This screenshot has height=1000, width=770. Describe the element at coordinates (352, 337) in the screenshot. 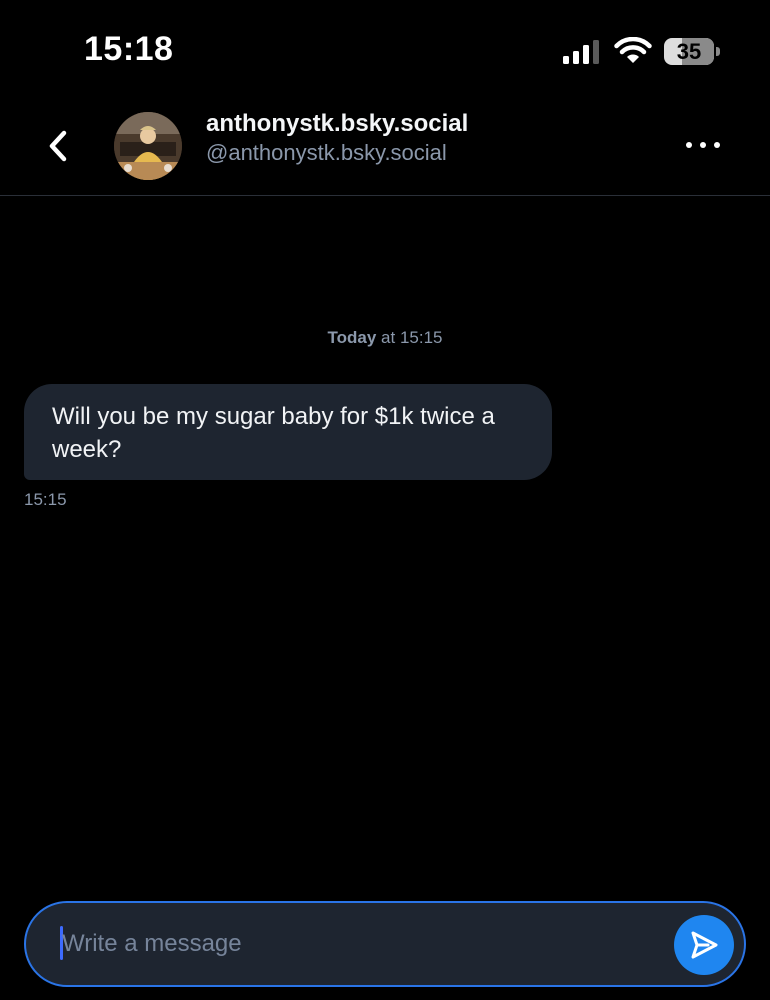

I see `date-divider-day: Today` at that location.